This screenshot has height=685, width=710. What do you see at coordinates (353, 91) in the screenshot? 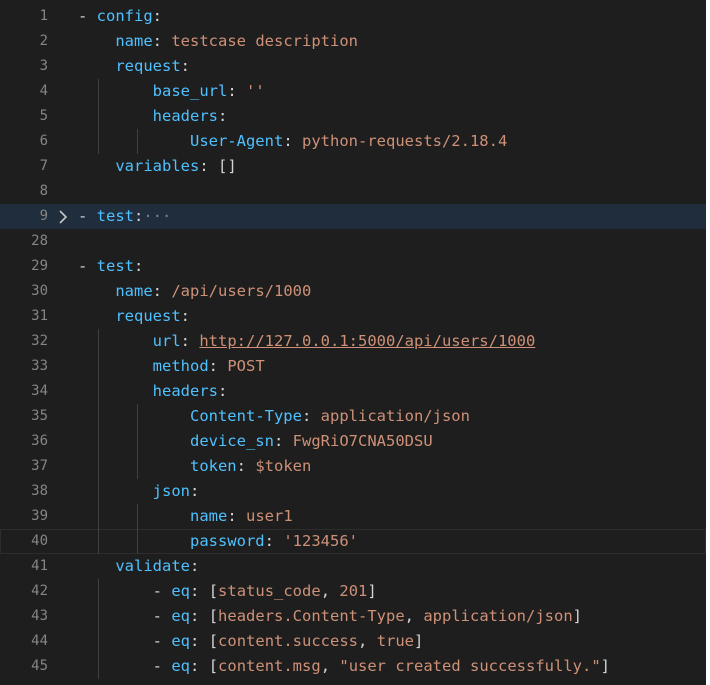
I see `code-line: 4 base_url: ''` at bounding box center [353, 91].